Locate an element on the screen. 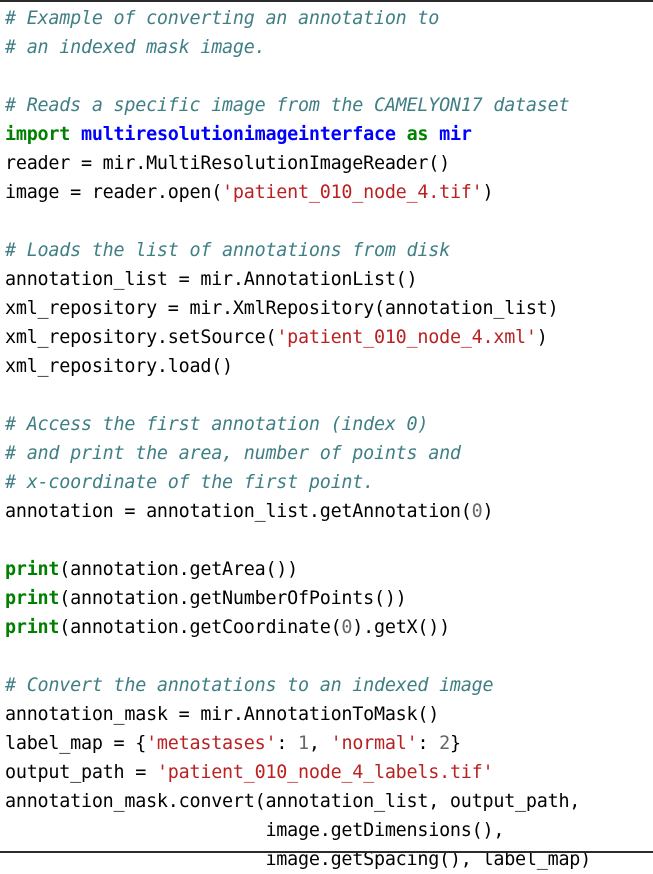  code-token: 'patient_010_node_4.tif' is located at coordinates (352, 192).